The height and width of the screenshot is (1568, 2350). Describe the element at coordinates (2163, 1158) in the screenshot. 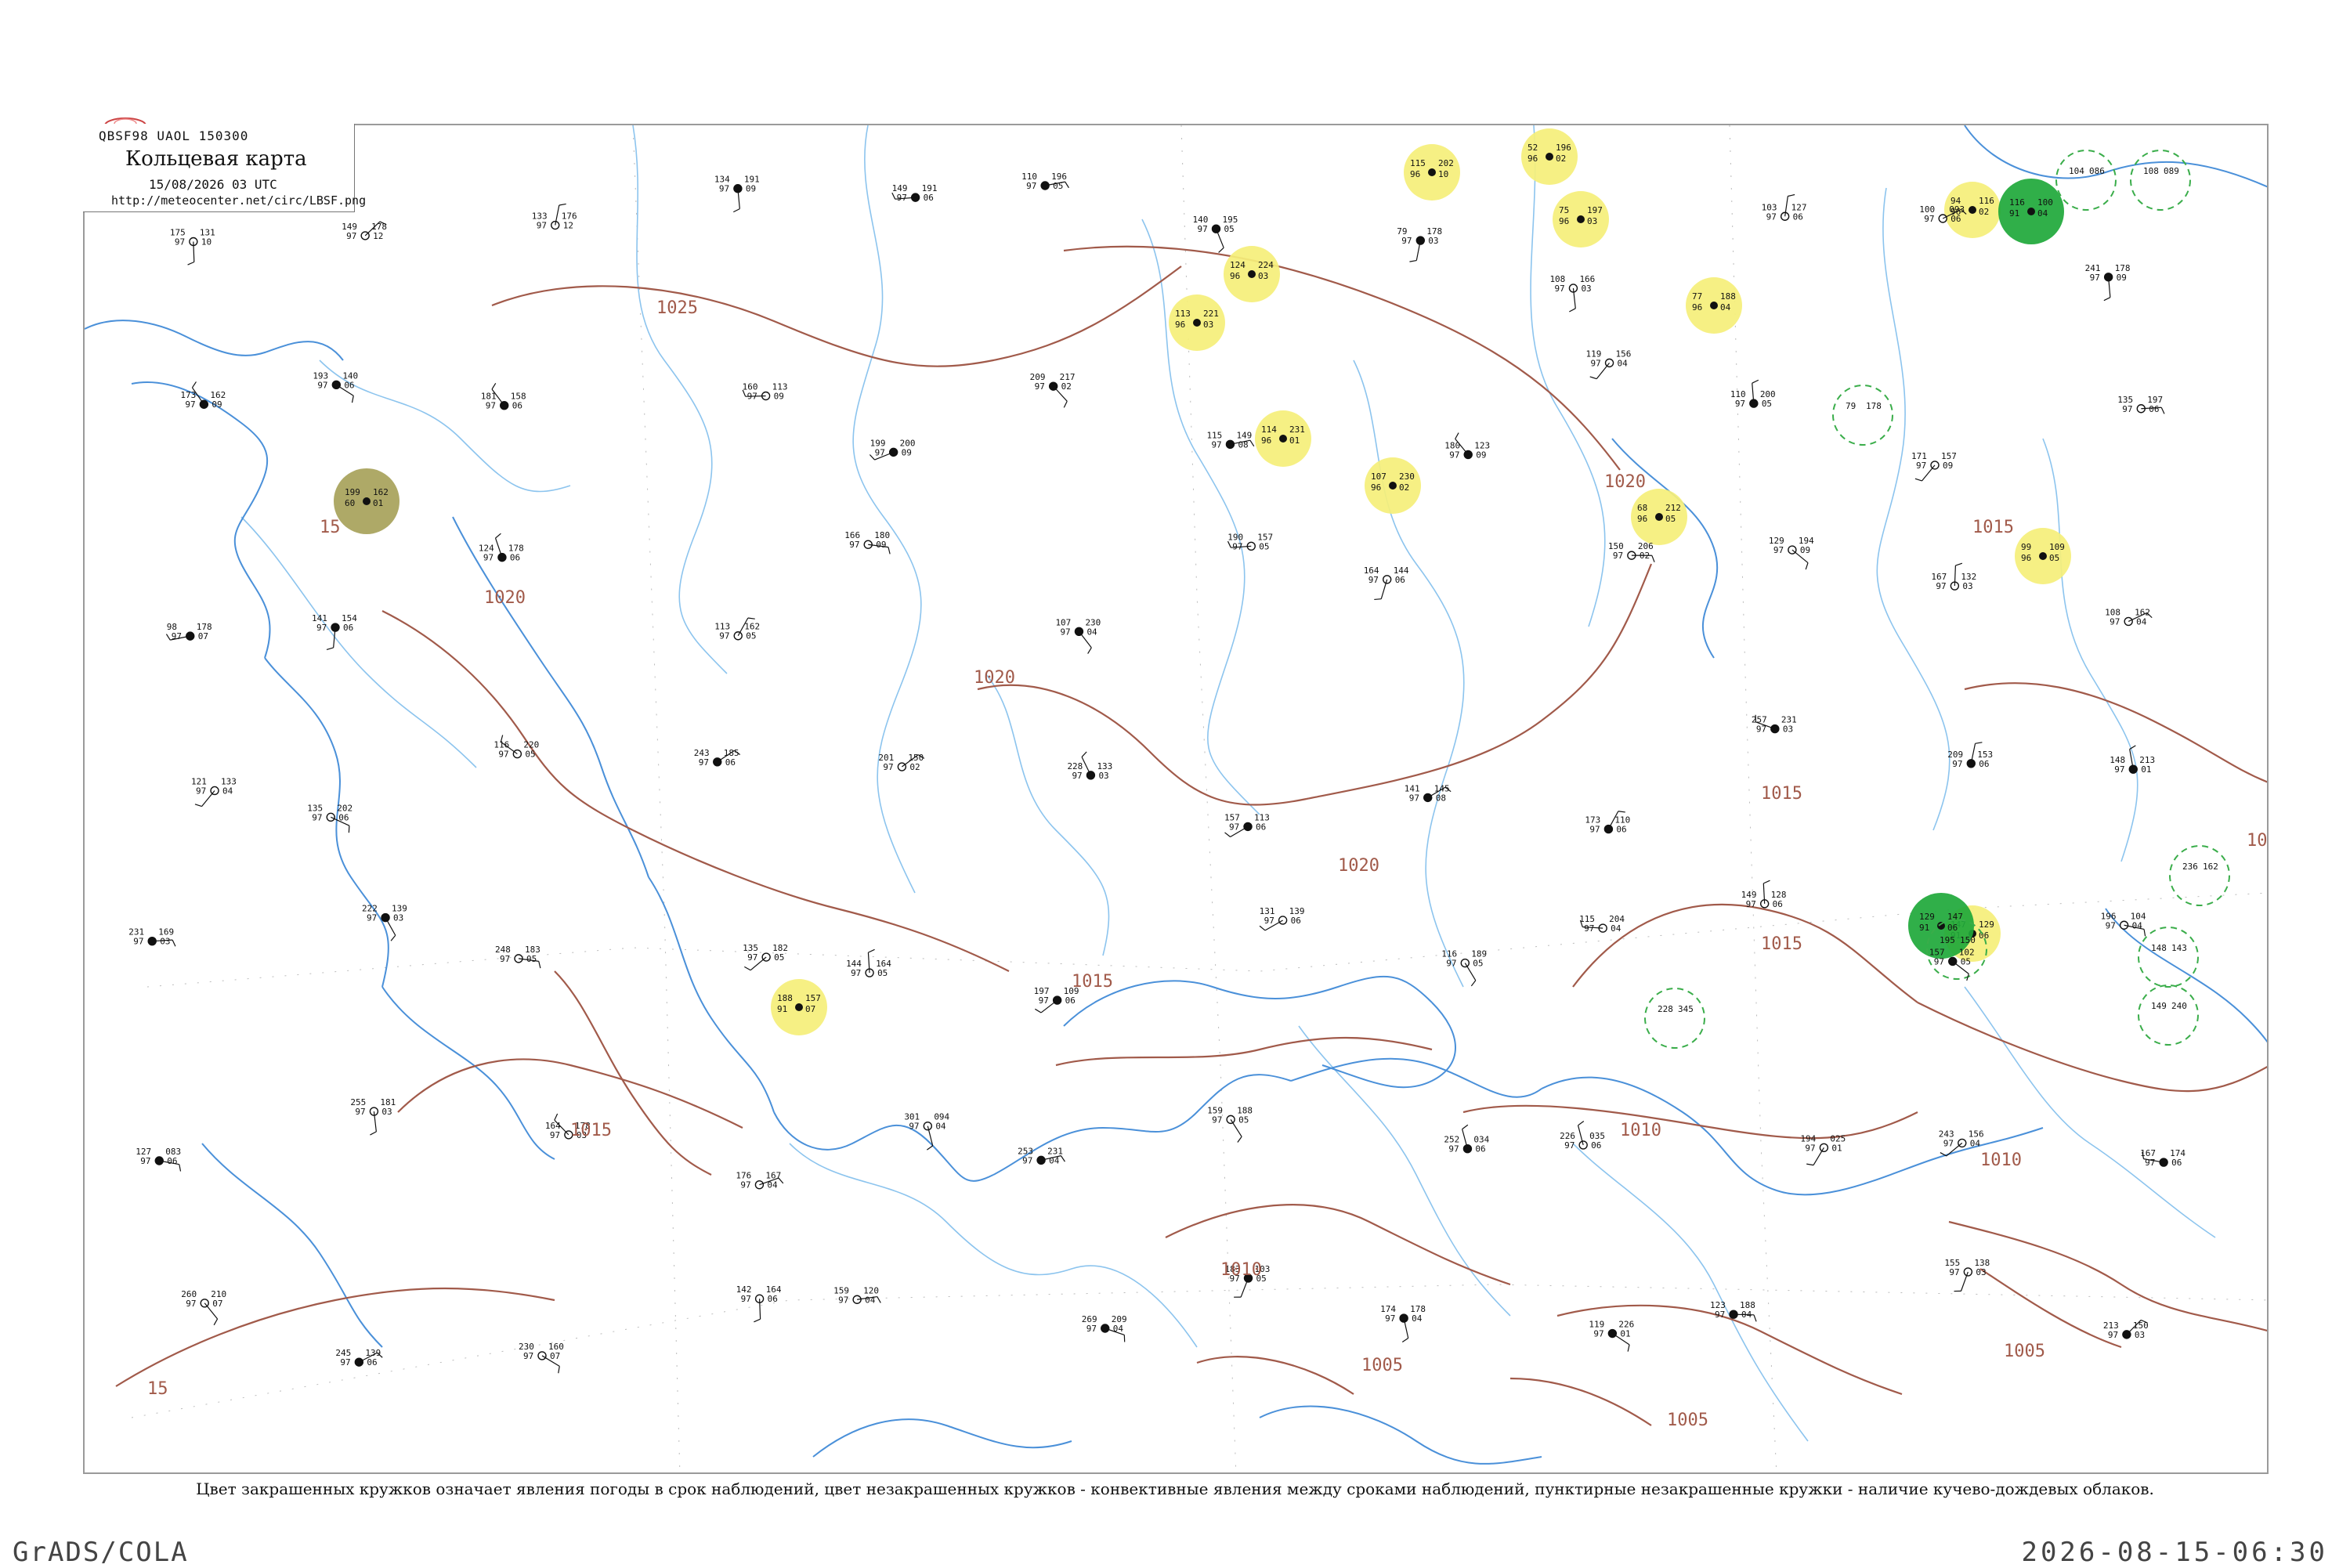

I see `station-plot: 1671749706` at that location.